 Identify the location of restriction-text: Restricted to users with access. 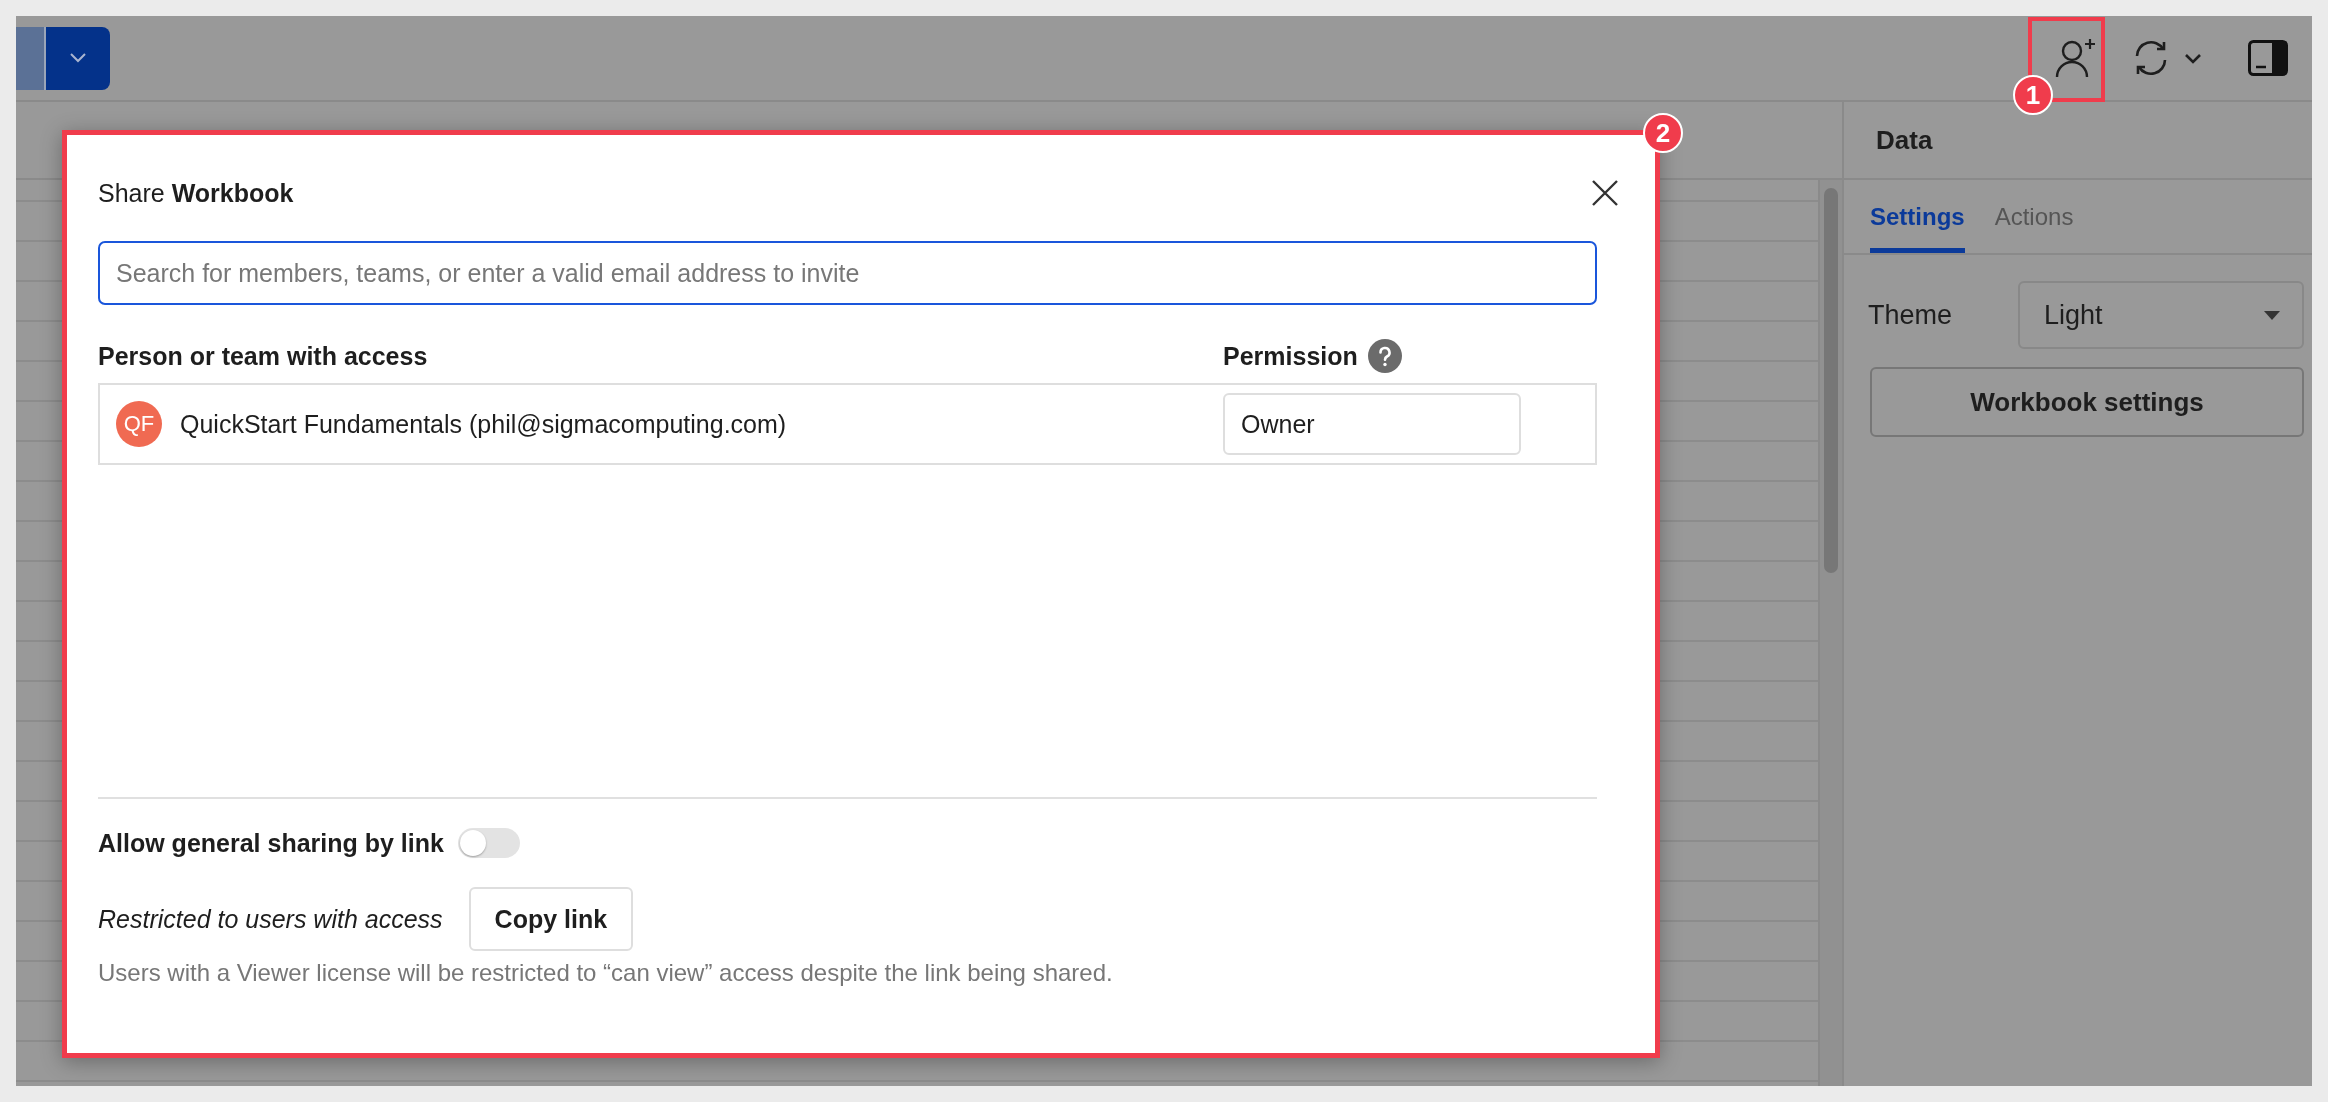
(270, 919).